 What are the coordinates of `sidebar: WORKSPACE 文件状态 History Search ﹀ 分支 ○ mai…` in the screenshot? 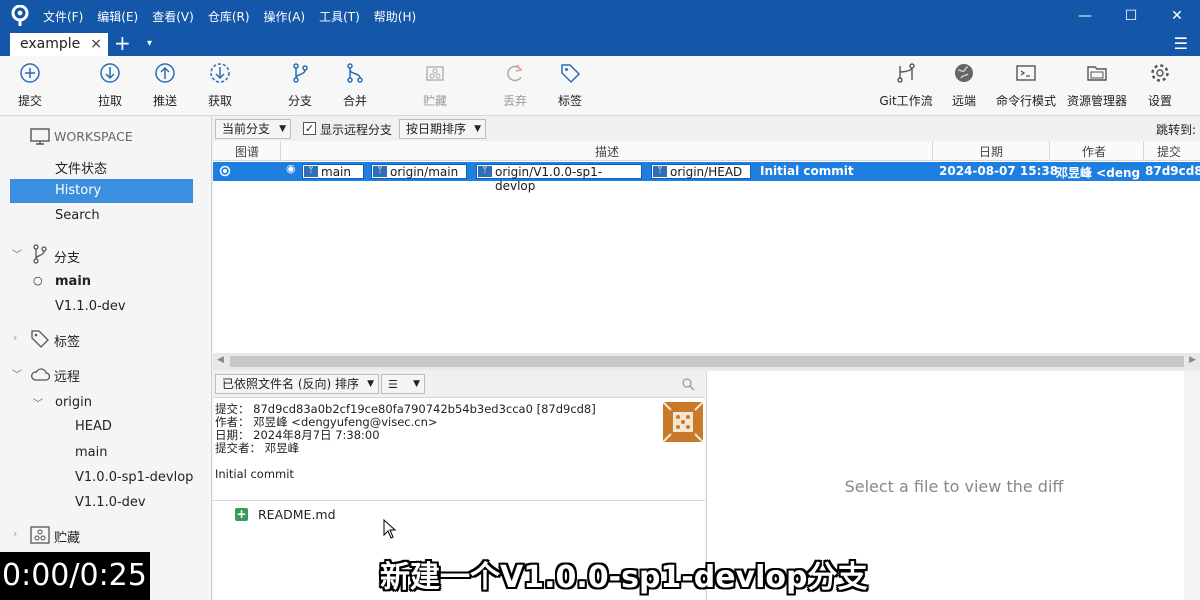 It's located at (106, 358).